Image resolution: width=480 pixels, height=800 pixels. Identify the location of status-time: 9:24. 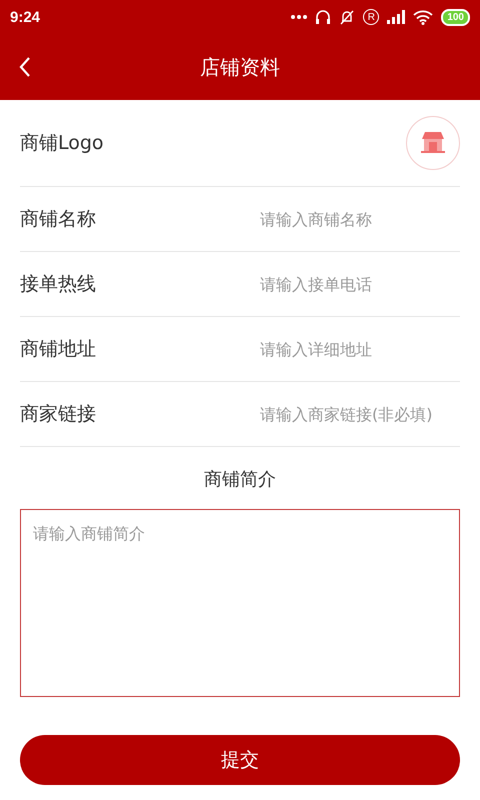
(26, 17).